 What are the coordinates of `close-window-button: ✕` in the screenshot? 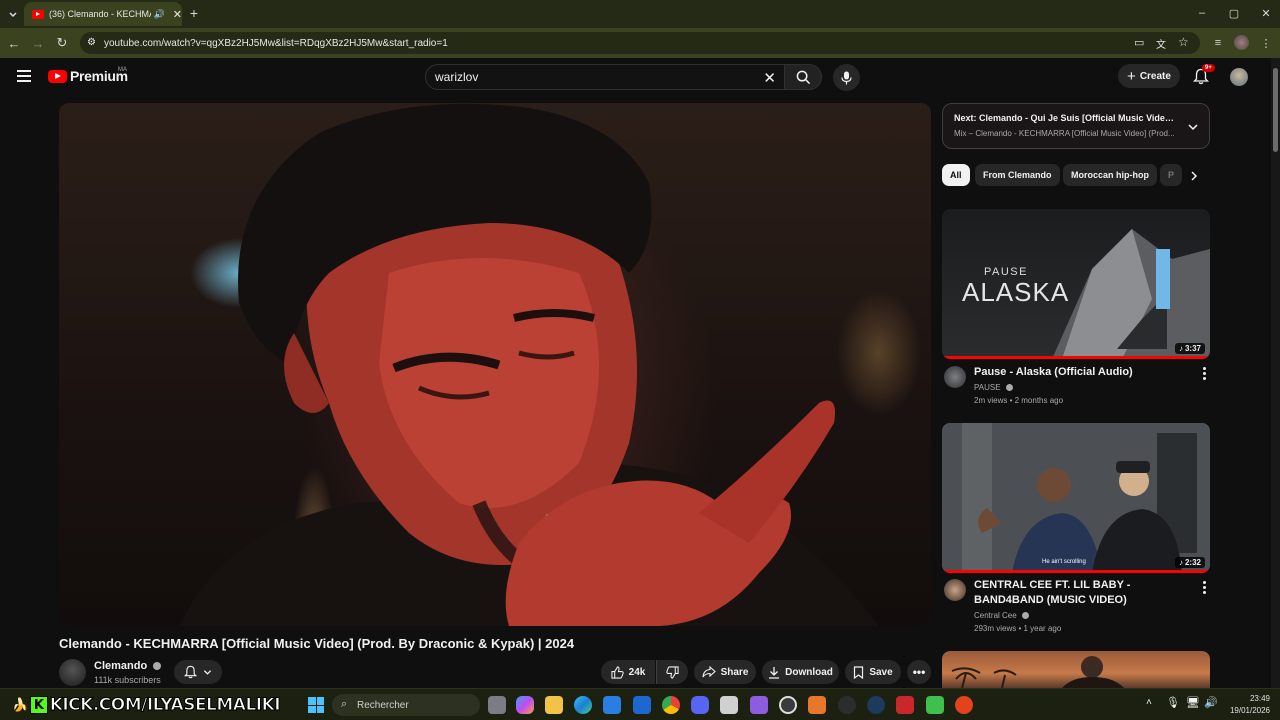 It's located at (1266, 13).